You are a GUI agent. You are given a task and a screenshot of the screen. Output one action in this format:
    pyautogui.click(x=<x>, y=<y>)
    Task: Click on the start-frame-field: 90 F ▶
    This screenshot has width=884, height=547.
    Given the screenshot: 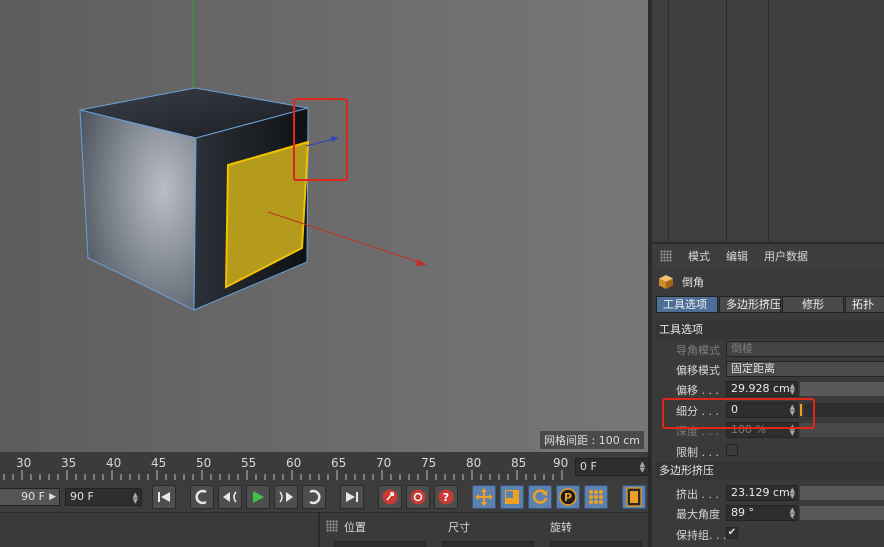 What is the action you would take?
    pyautogui.click(x=30, y=497)
    